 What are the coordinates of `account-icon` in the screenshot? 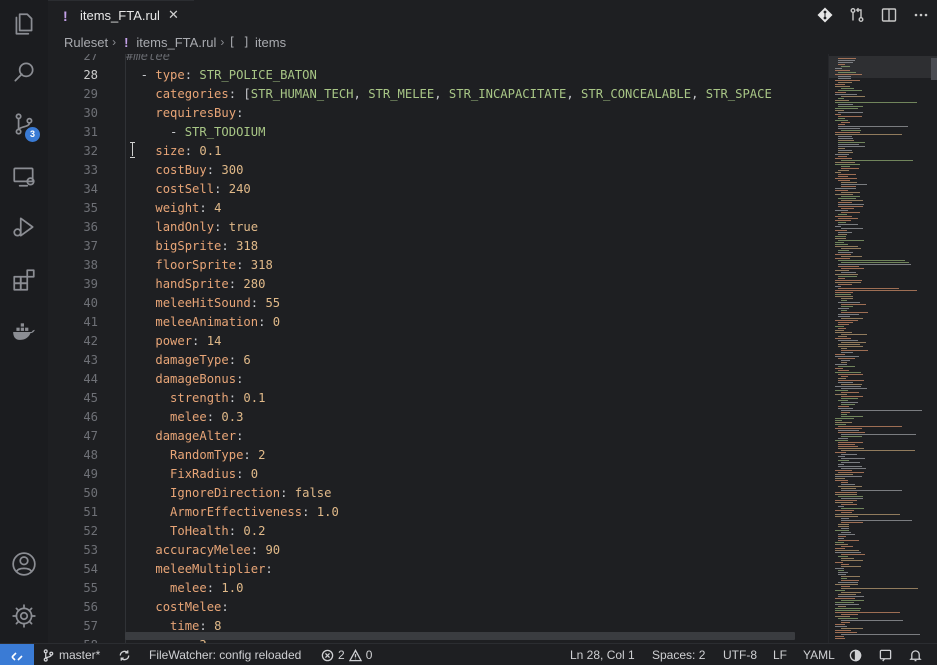 It's located at (24, 564).